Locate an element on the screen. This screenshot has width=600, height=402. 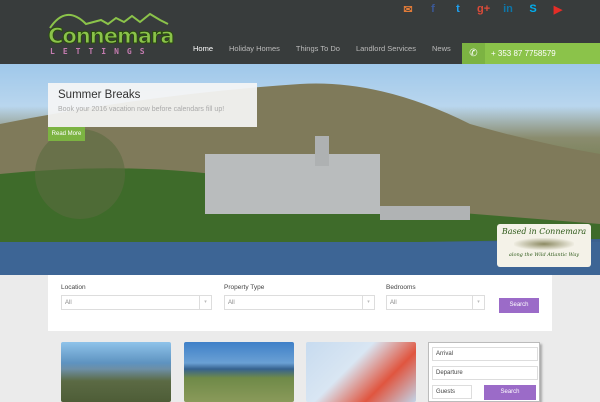
logo: Connemara LETTINGS is located at coordinates (111, 33).